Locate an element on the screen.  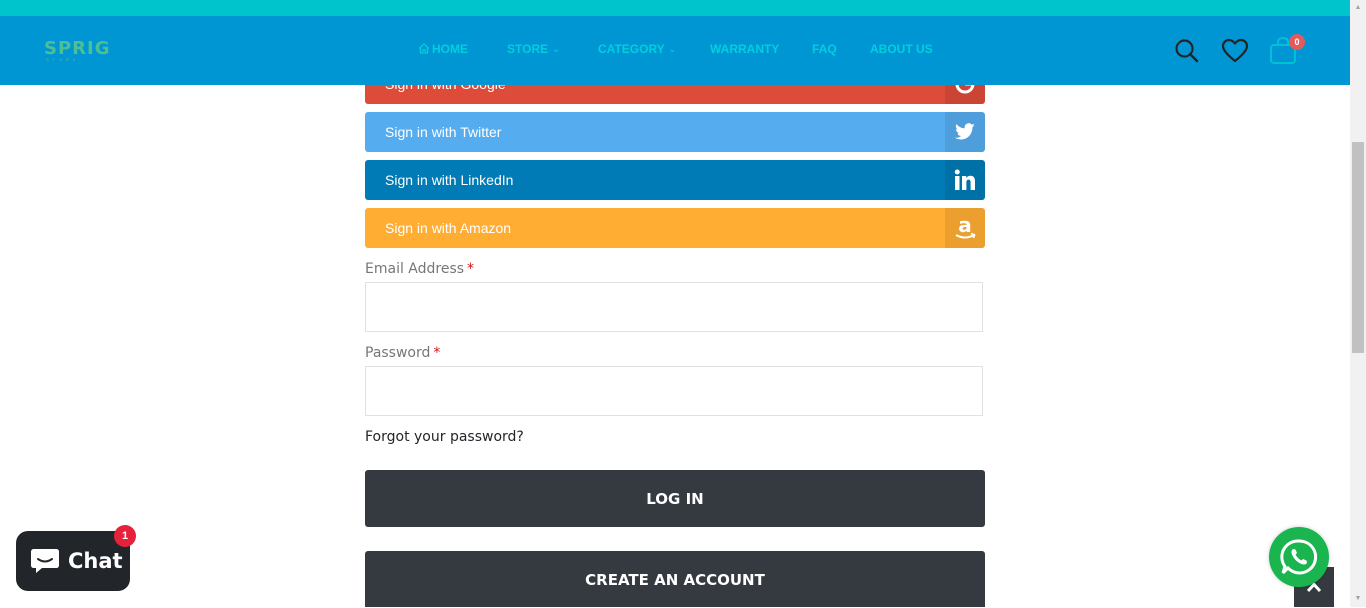
nav-about-us: ABOUT US is located at coordinates (901, 49).